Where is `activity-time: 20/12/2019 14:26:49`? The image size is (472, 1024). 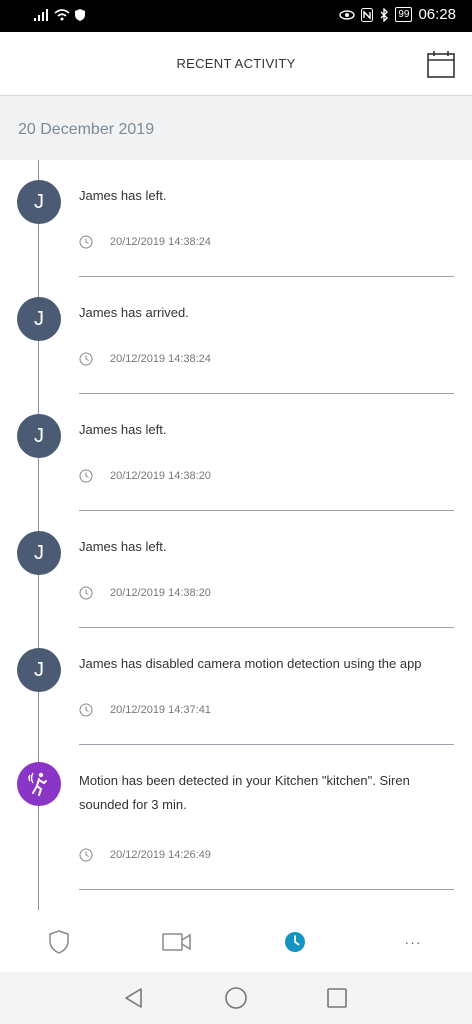 activity-time: 20/12/2019 14:26:49 is located at coordinates (145, 855).